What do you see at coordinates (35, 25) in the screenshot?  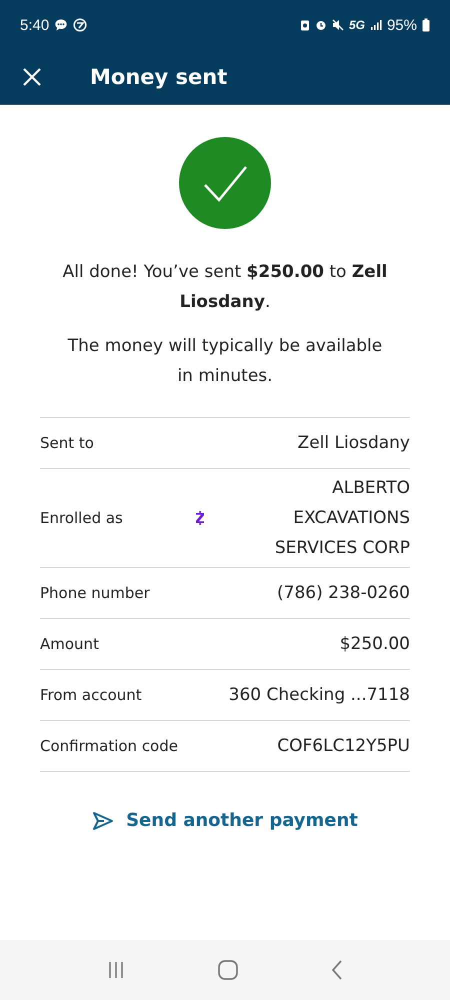 I see `status-time: 5:40` at bounding box center [35, 25].